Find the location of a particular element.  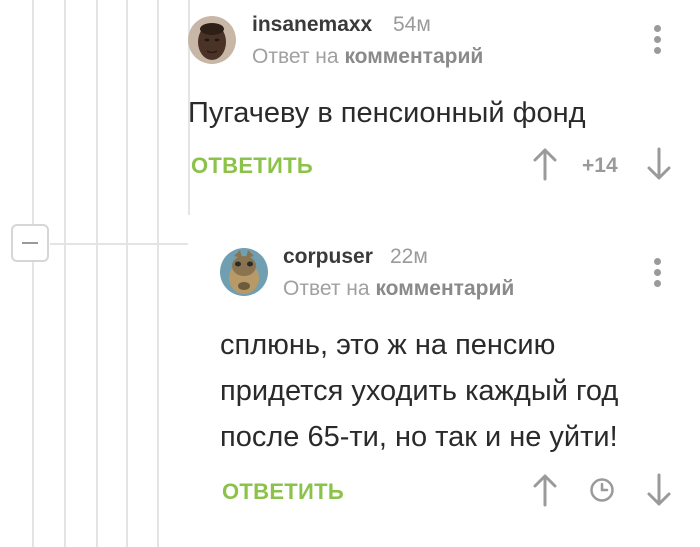

collapse-thread-button is located at coordinates (30, 243).